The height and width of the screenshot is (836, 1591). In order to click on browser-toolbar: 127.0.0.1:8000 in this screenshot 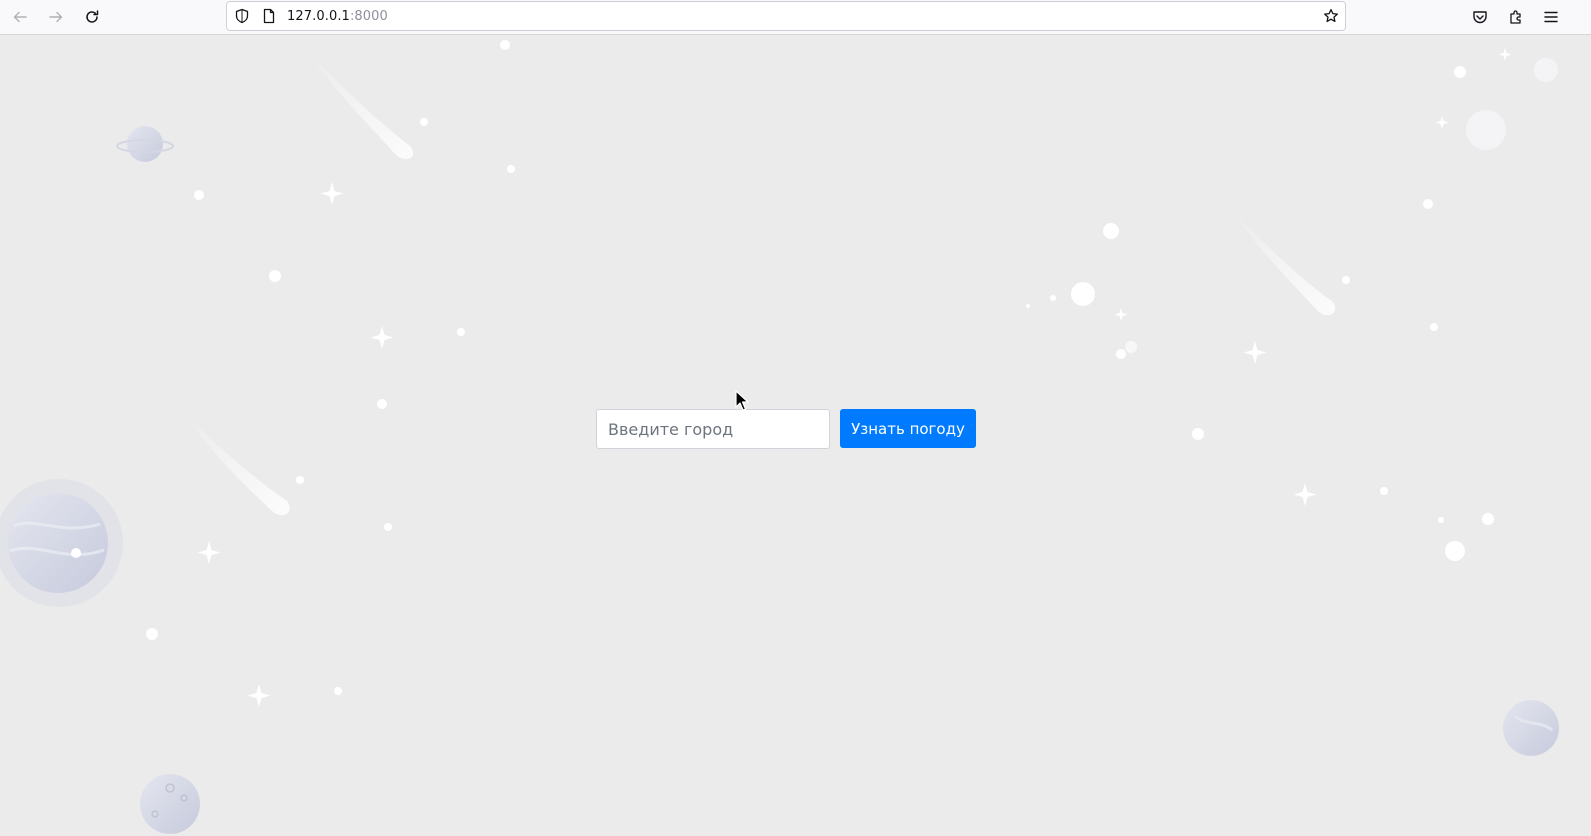, I will do `click(795, 17)`.